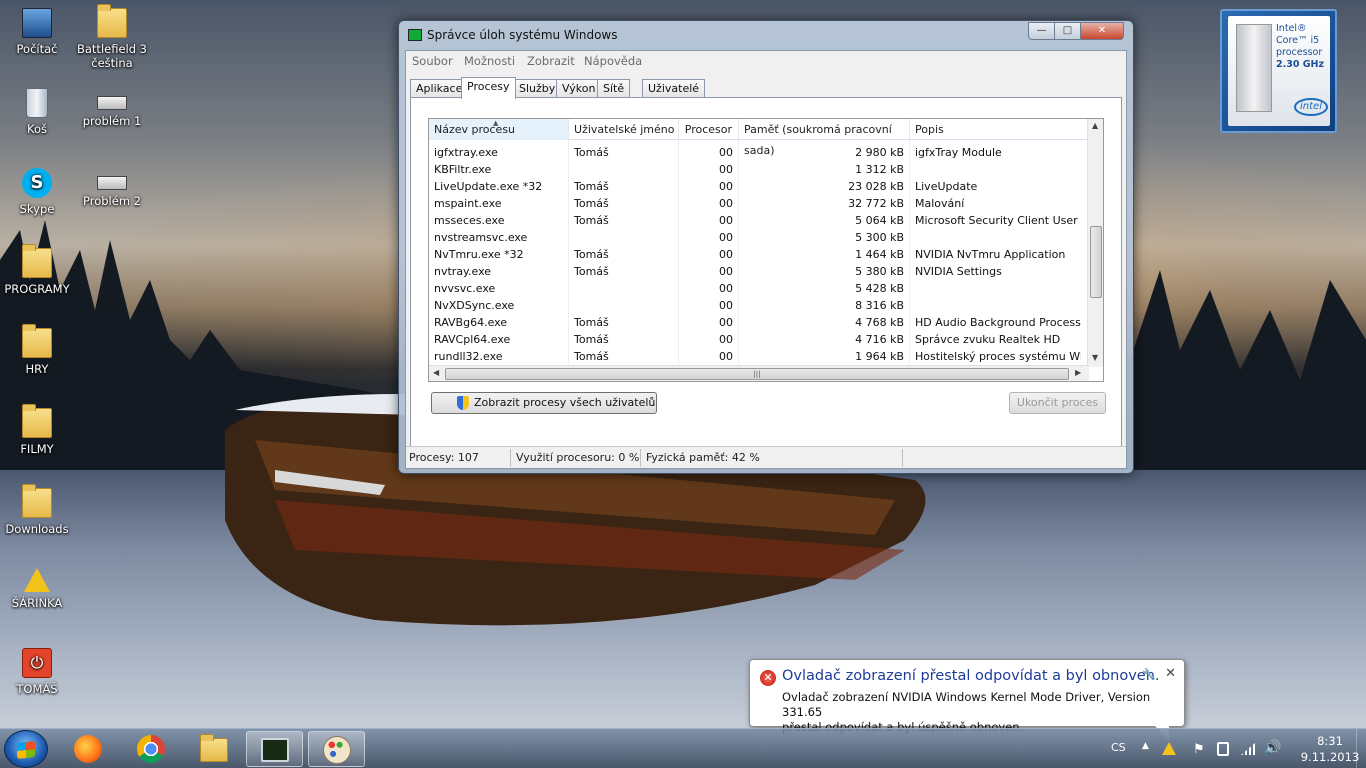 The height and width of the screenshot is (768, 1366). I want to click on desktop-icon-skype: S Skype, so click(37, 192).